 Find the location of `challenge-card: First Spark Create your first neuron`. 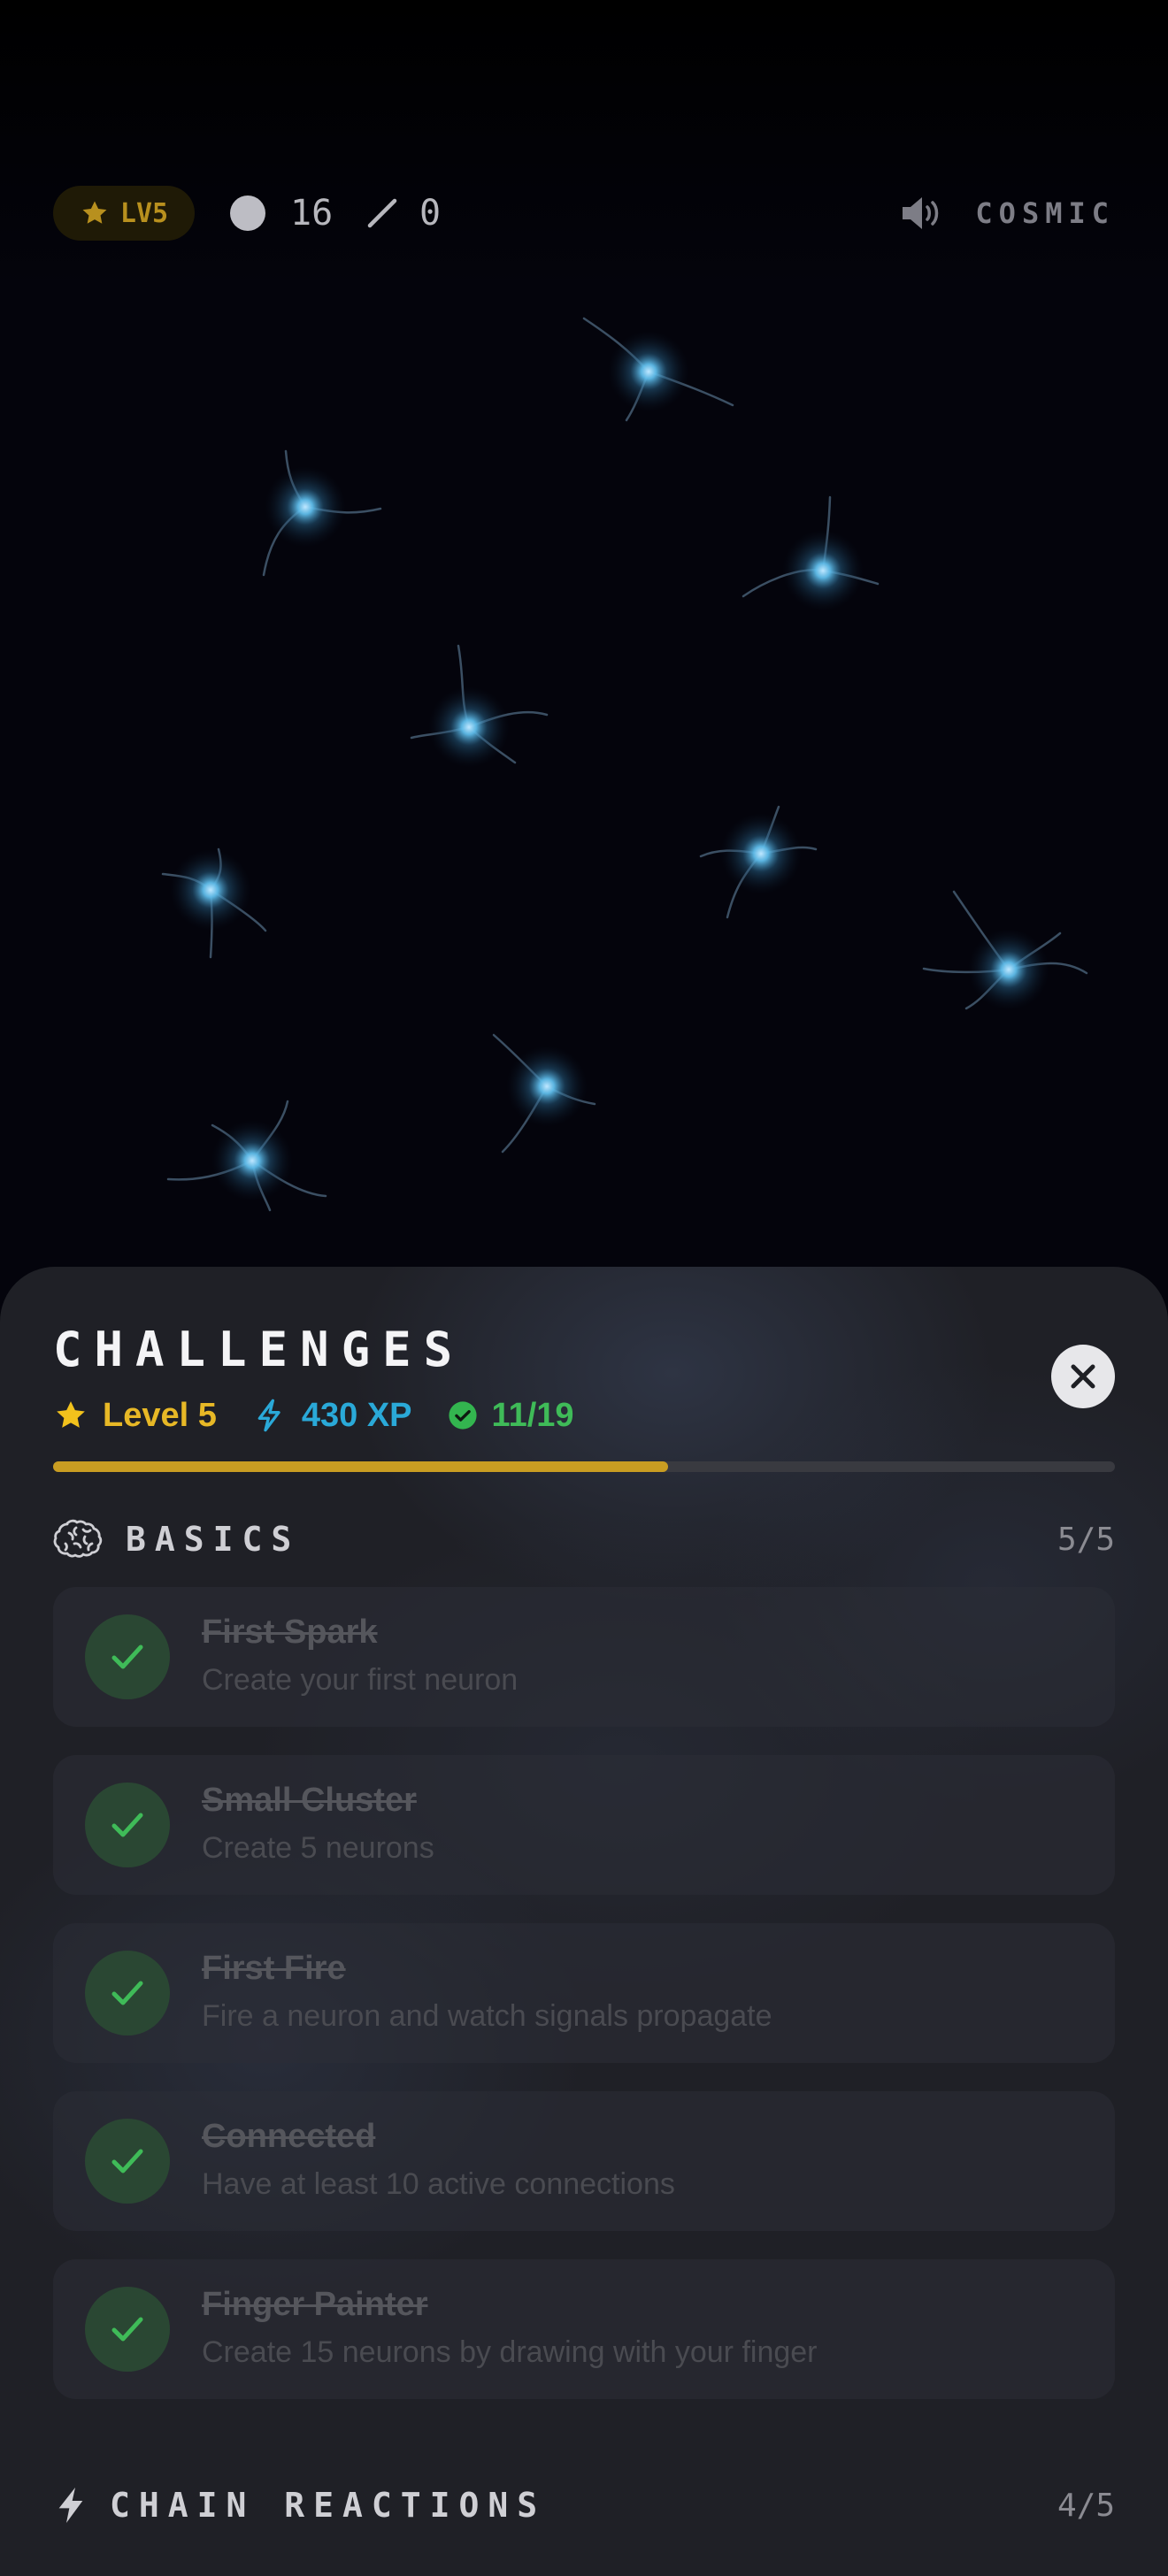

challenge-card: First Spark Create your first neuron is located at coordinates (584, 1657).